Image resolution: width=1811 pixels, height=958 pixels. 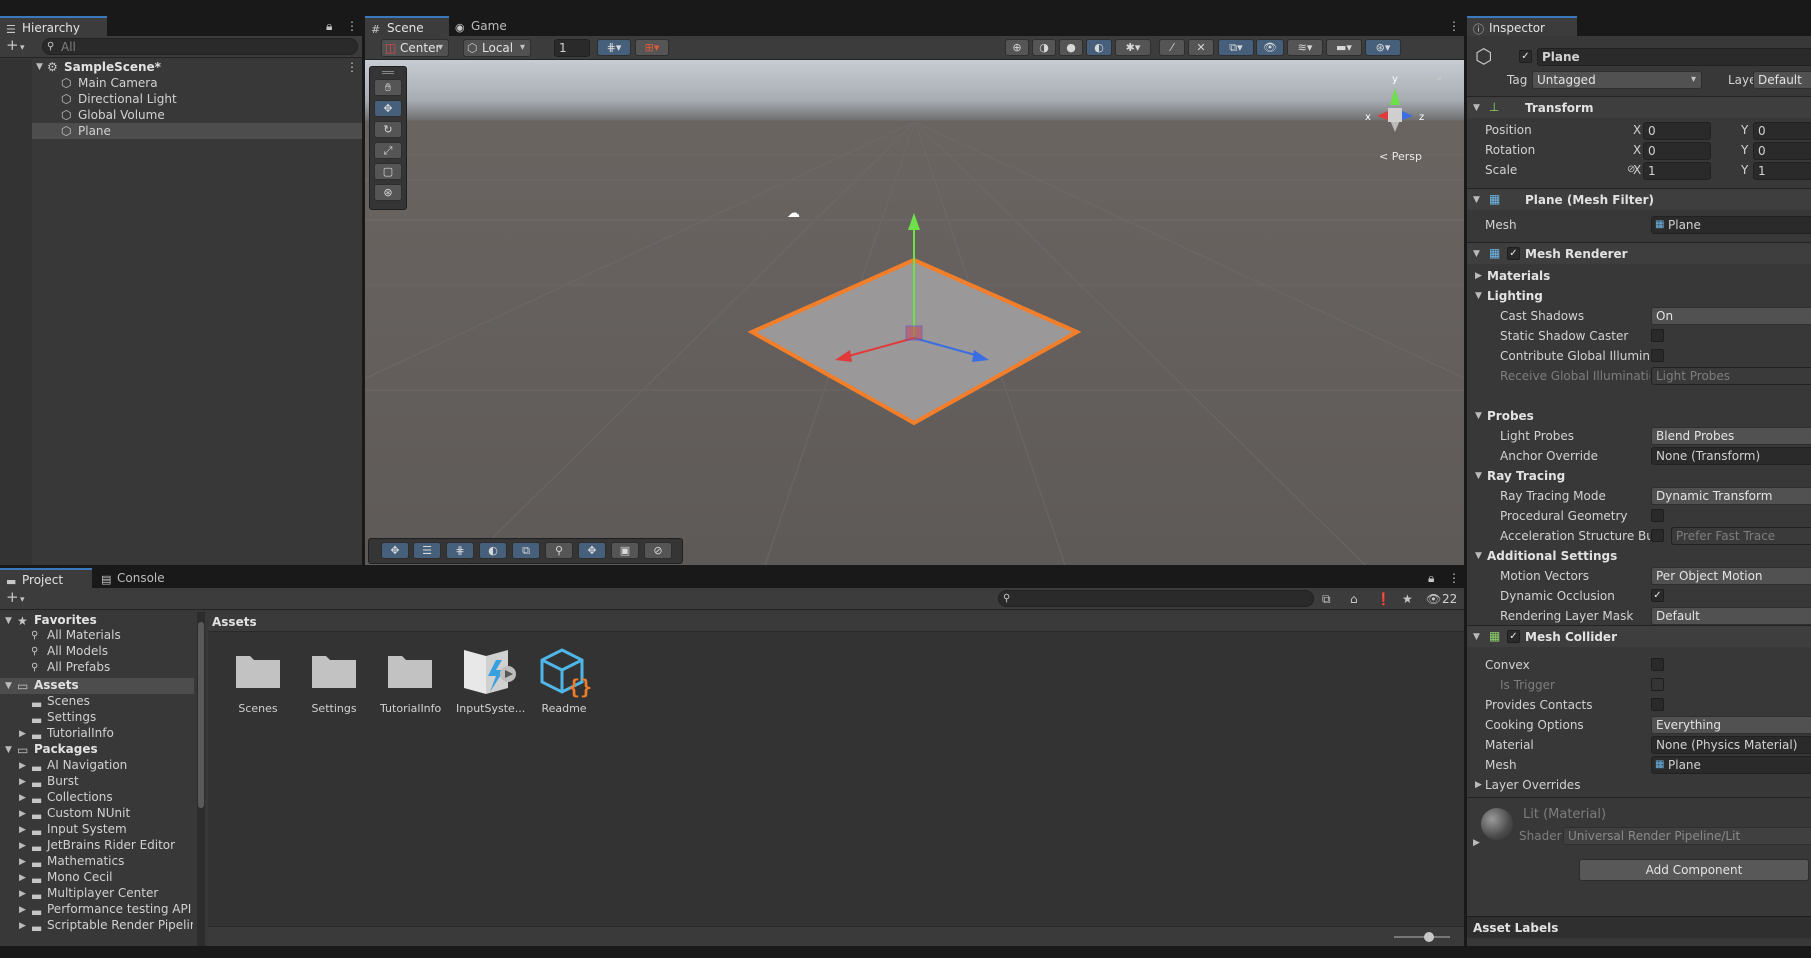 What do you see at coordinates (1400, 156) in the screenshot?
I see `perspective-toggle: < Persp` at bounding box center [1400, 156].